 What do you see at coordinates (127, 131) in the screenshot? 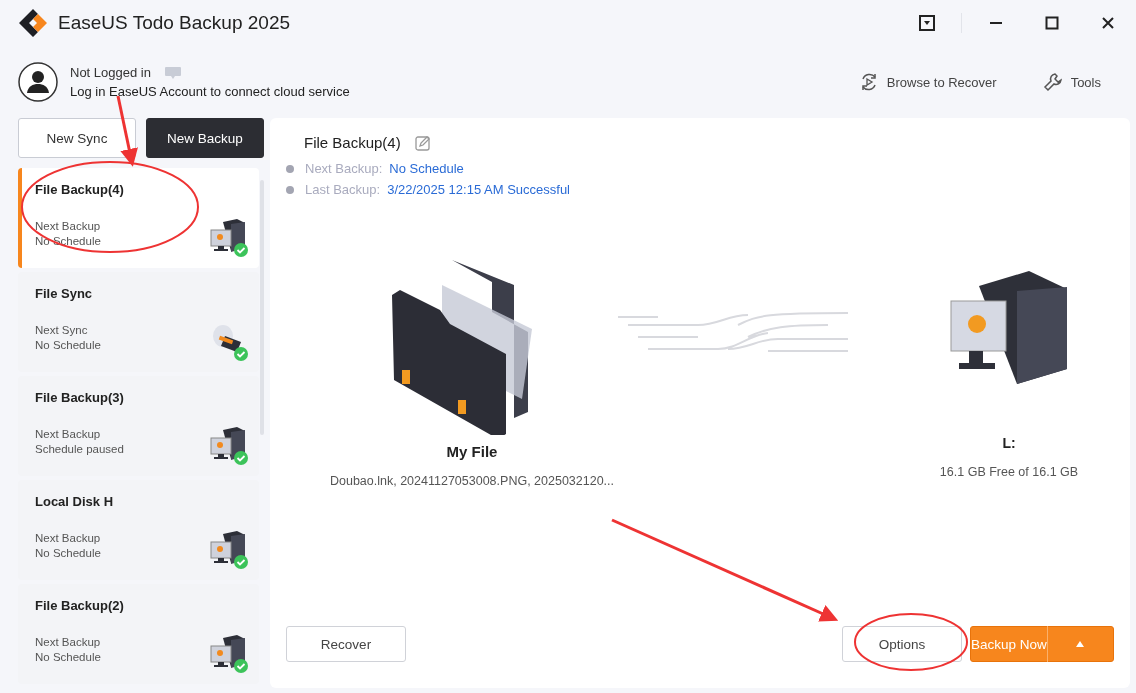
I see `annotation-arrow` at bounding box center [127, 131].